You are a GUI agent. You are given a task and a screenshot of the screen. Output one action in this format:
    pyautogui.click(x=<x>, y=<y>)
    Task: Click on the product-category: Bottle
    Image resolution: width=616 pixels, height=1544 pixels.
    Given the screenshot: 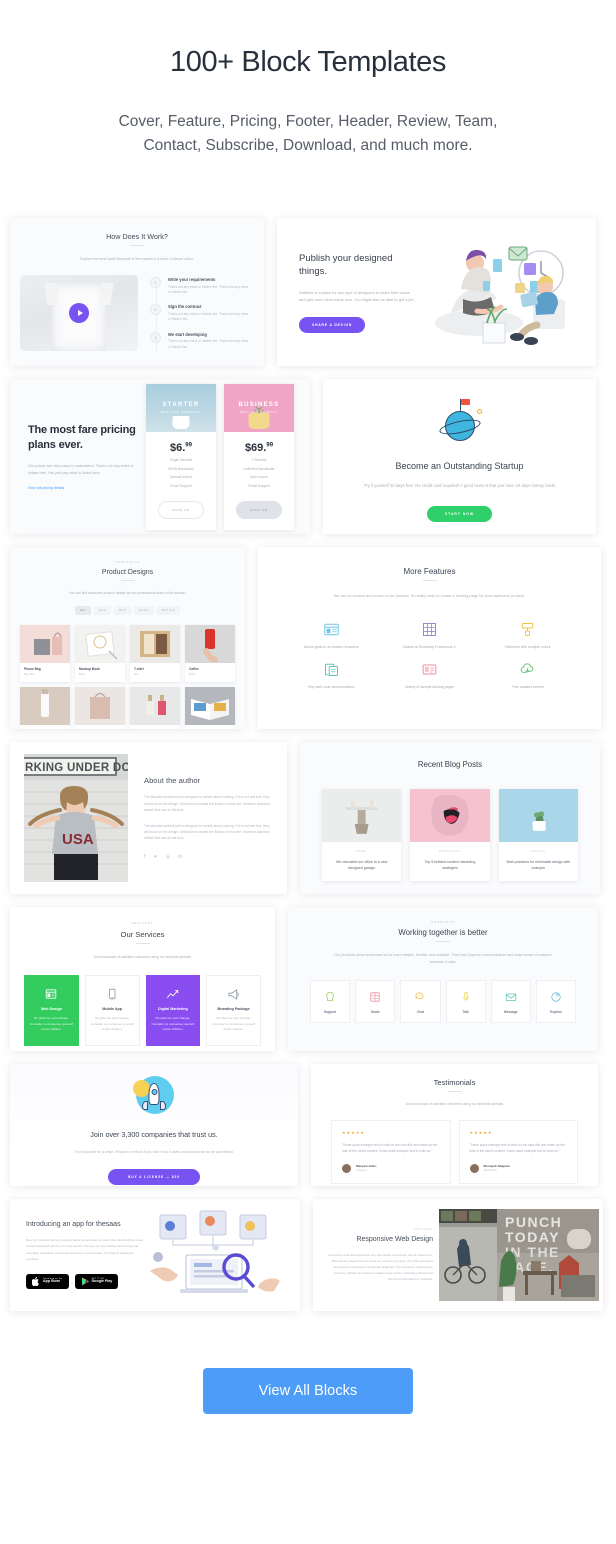 What is the action you would take?
    pyautogui.click(x=192, y=675)
    